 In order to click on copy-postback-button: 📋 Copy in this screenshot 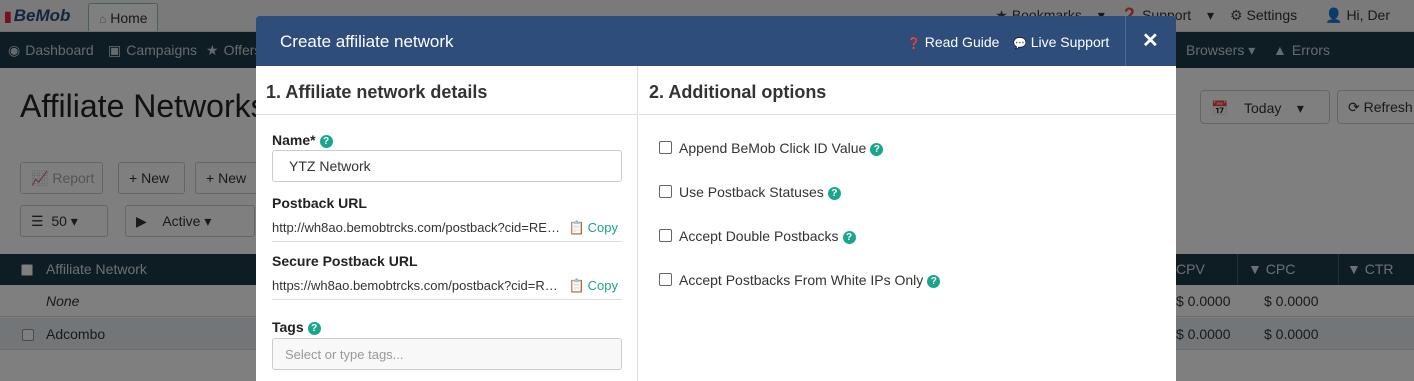, I will do `click(593, 228)`.